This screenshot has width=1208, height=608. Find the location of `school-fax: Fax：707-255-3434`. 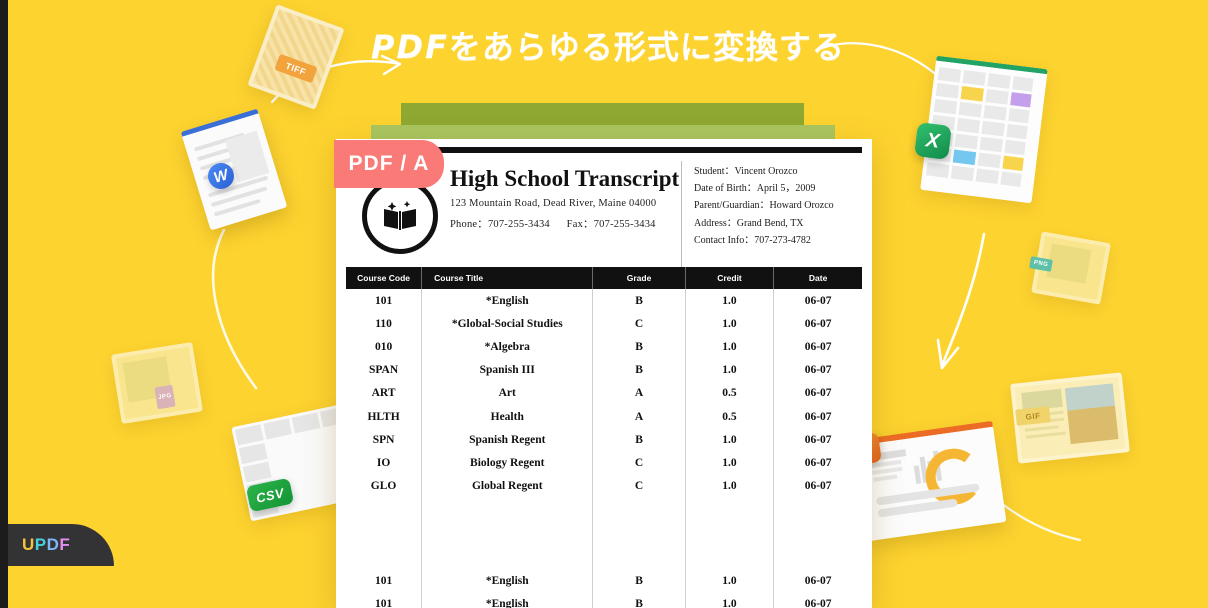

school-fax: Fax：707-255-3434 is located at coordinates (611, 225).